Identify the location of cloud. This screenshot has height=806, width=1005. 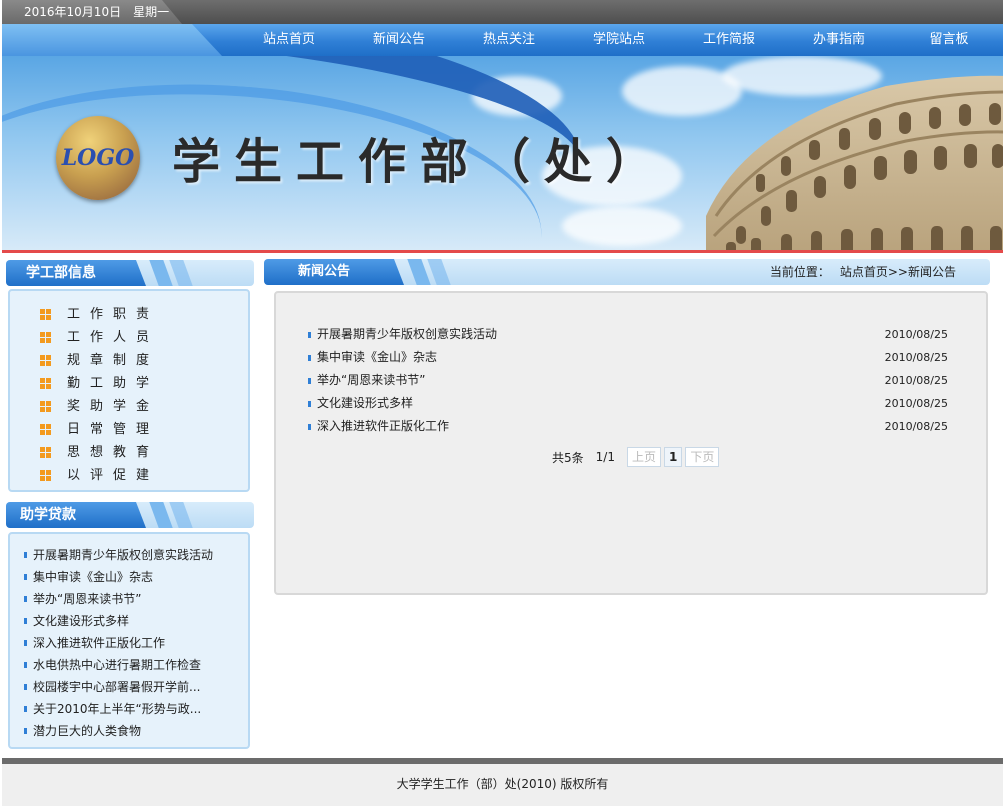
(622, 226).